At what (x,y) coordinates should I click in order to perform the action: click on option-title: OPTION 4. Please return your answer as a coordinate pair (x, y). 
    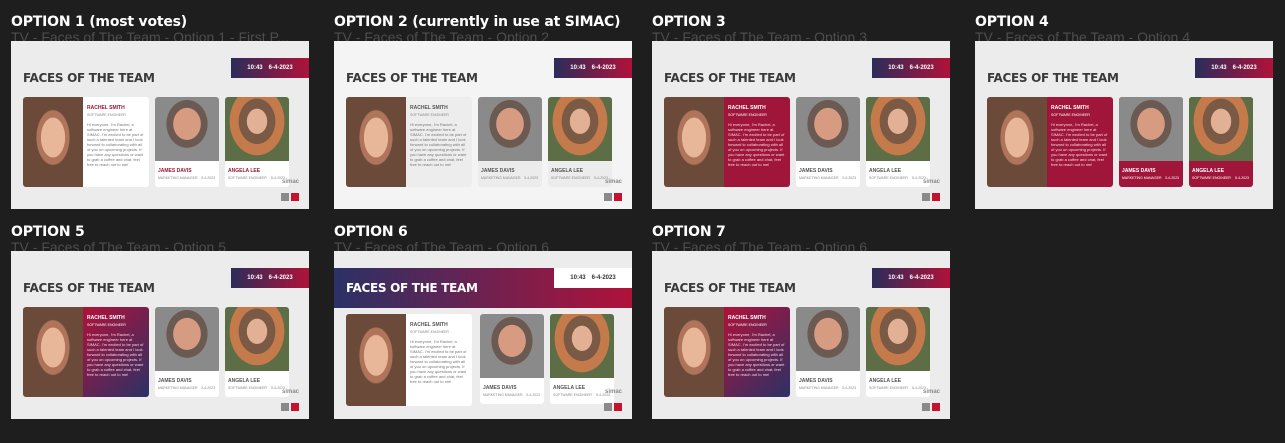
    Looking at the image, I should click on (1012, 22).